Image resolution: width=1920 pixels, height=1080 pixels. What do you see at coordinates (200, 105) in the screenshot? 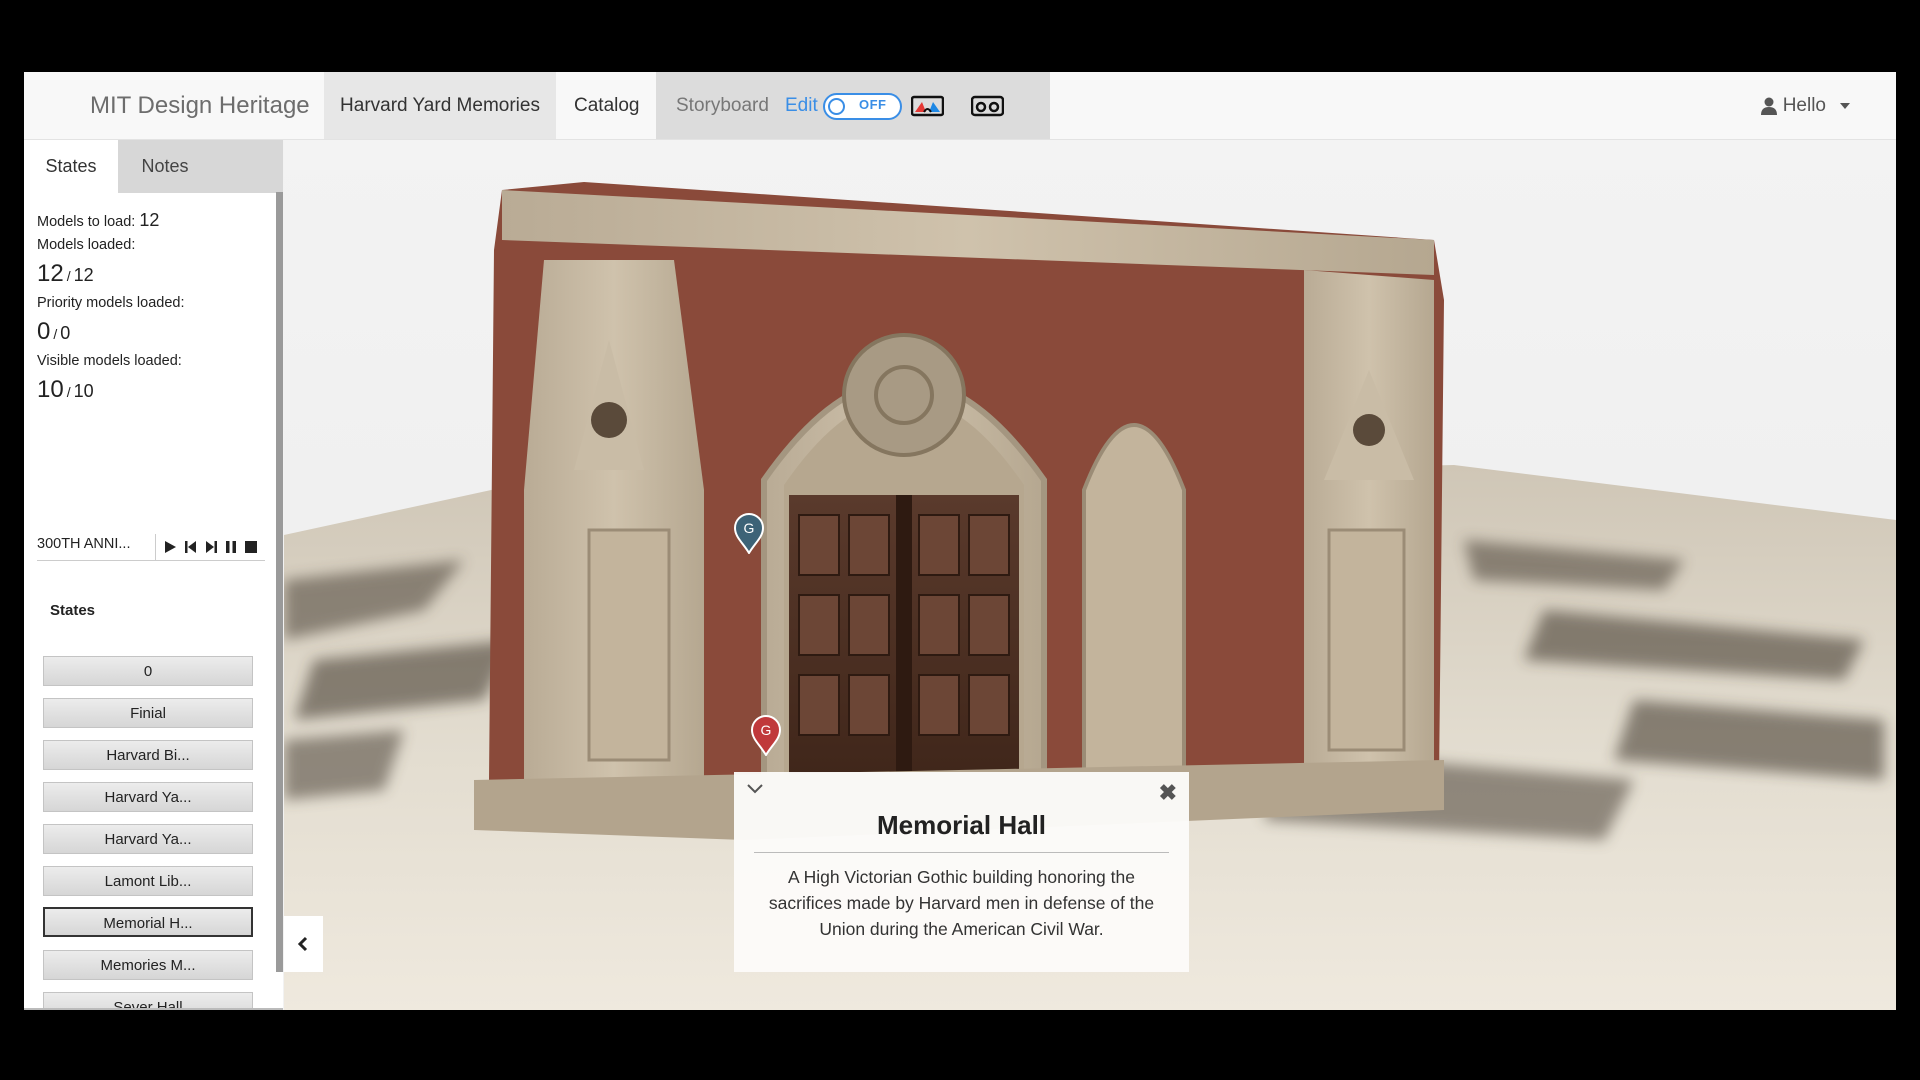
I see `brand-title: MIT Design Heritage` at bounding box center [200, 105].